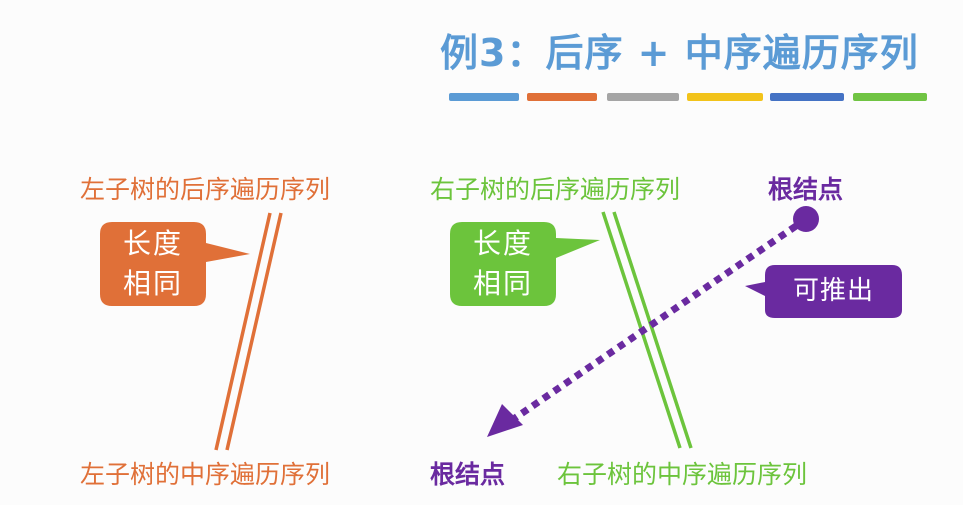 This screenshot has height=505, width=963. Describe the element at coordinates (652, 330) in the screenshot. I see `right-double-line-b` at that location.